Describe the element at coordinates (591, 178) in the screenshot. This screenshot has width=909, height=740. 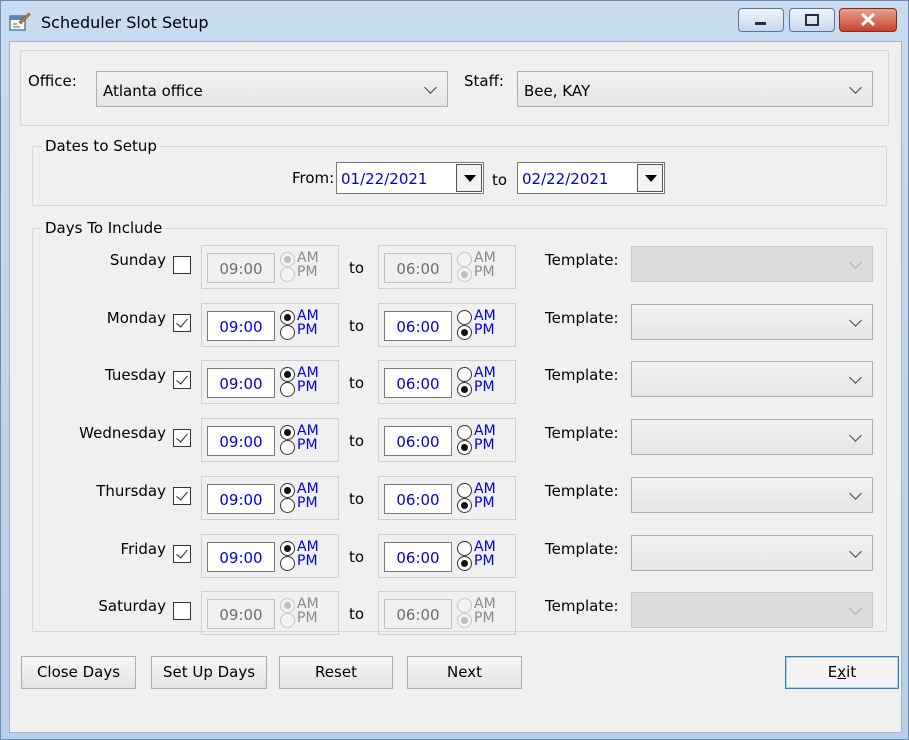
I see `to-date-picker: 02/22/2021` at that location.